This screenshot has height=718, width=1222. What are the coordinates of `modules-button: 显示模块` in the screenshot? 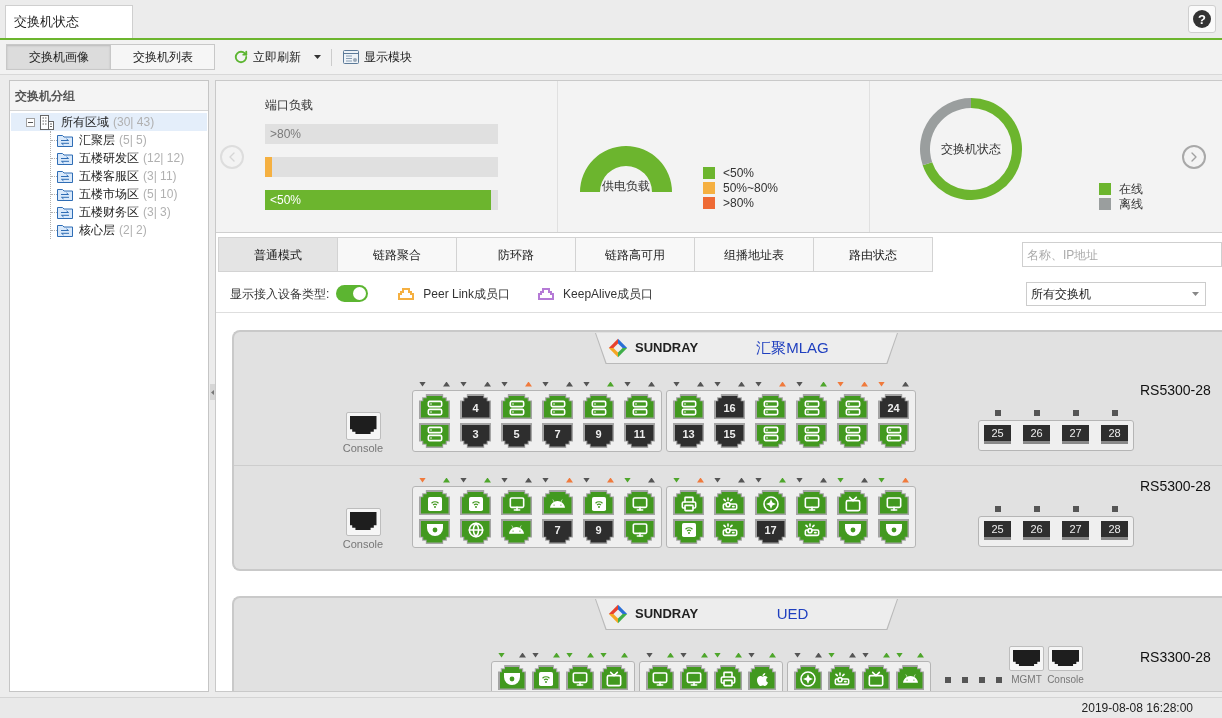 It's located at (377, 57).